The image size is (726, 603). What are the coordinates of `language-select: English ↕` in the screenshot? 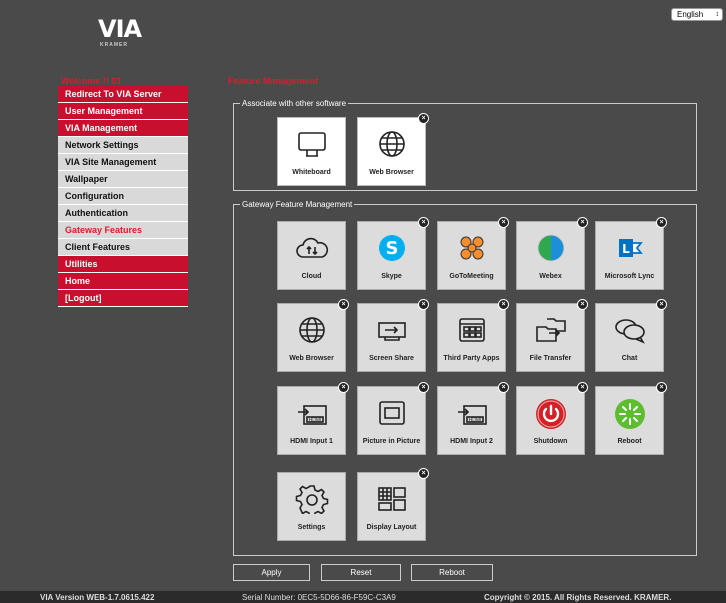 It's located at (697, 14).